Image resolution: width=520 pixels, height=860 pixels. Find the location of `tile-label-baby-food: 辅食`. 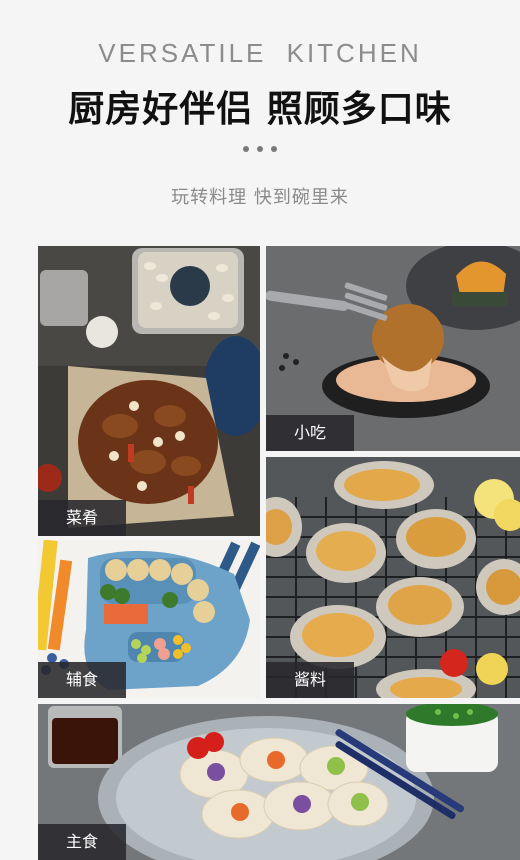

tile-label-baby-food: 辅食 is located at coordinates (82, 680).